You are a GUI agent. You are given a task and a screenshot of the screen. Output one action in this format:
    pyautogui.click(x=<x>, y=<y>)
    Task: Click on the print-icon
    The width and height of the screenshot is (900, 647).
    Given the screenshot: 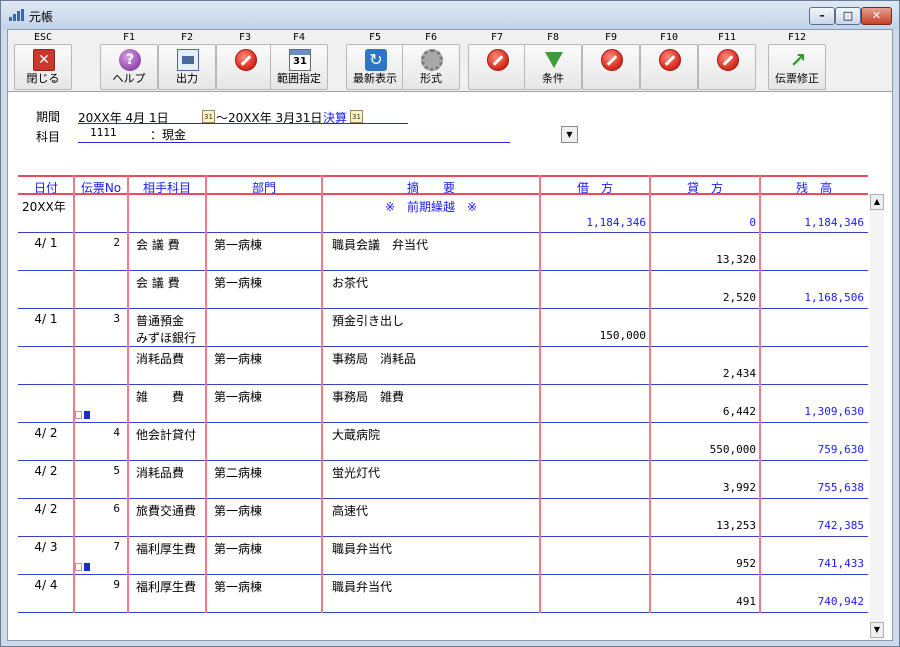 What is the action you would take?
    pyautogui.click(x=188, y=60)
    